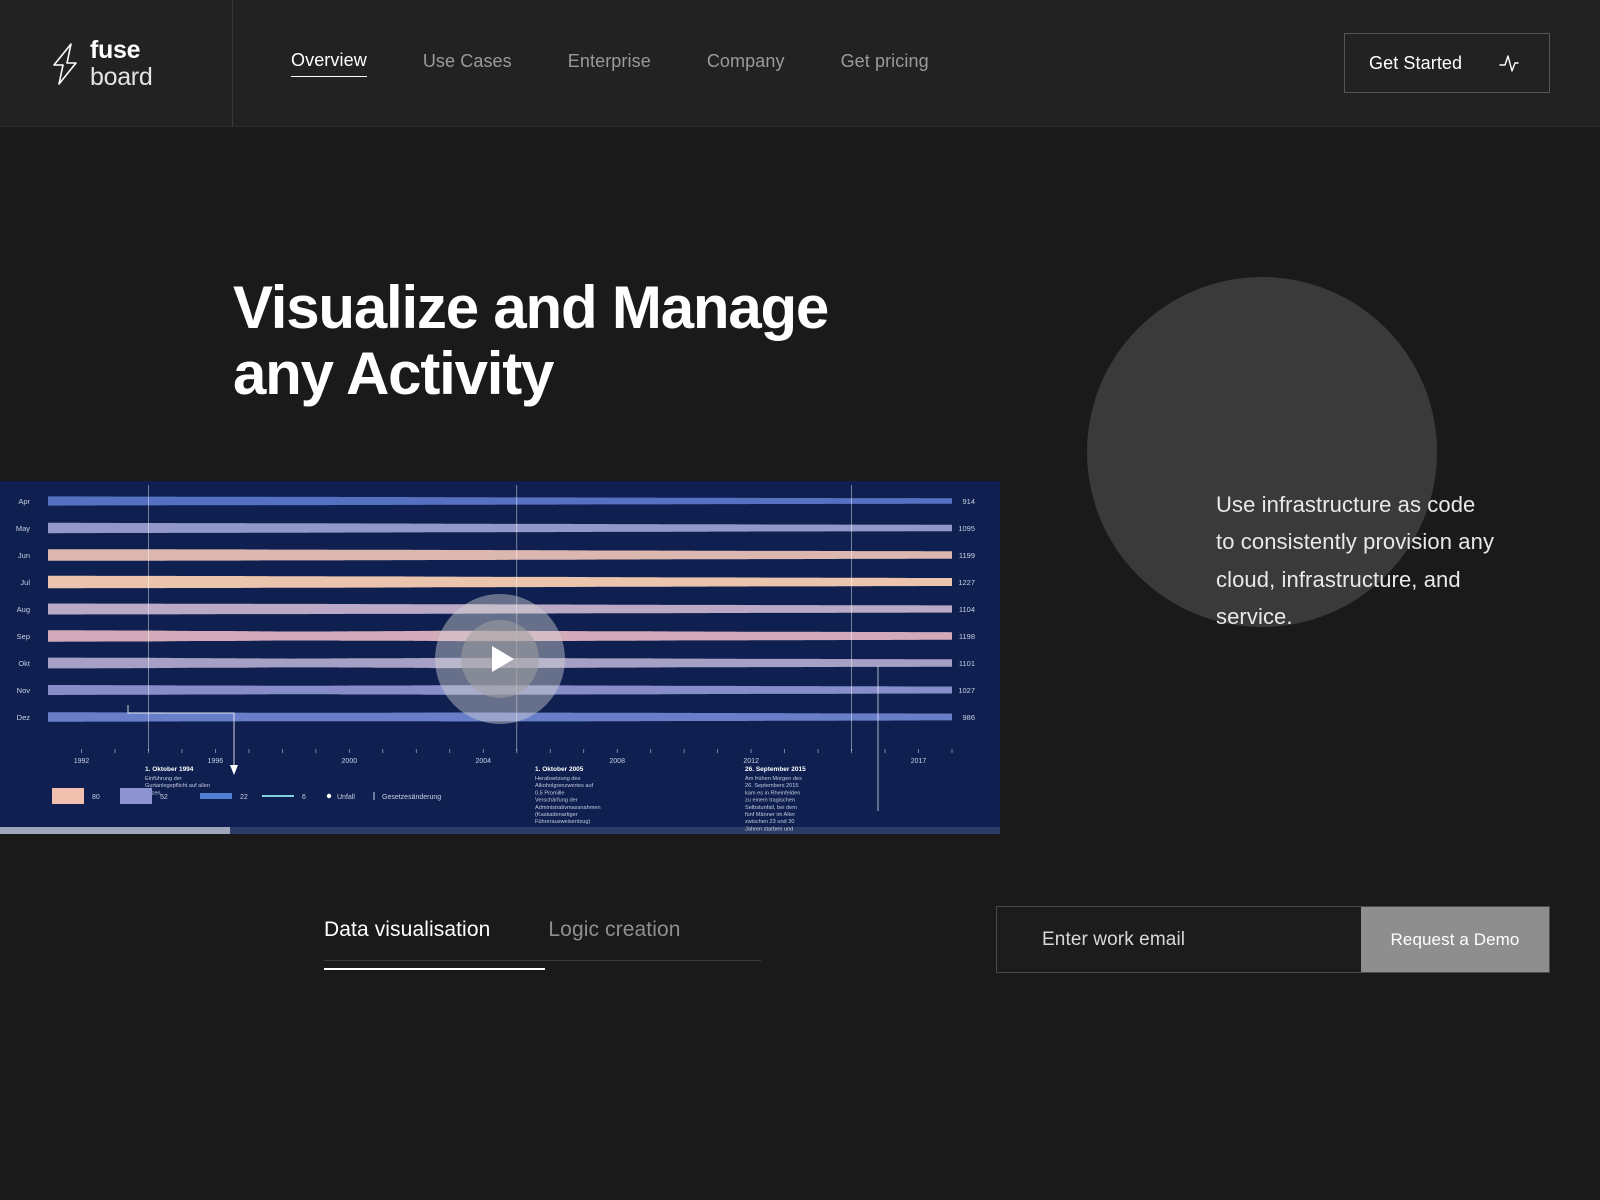 This screenshot has width=1600, height=1200. Describe the element at coordinates (467, 64) in the screenshot. I see `nav-item-use-cases: Use Cases` at that location.